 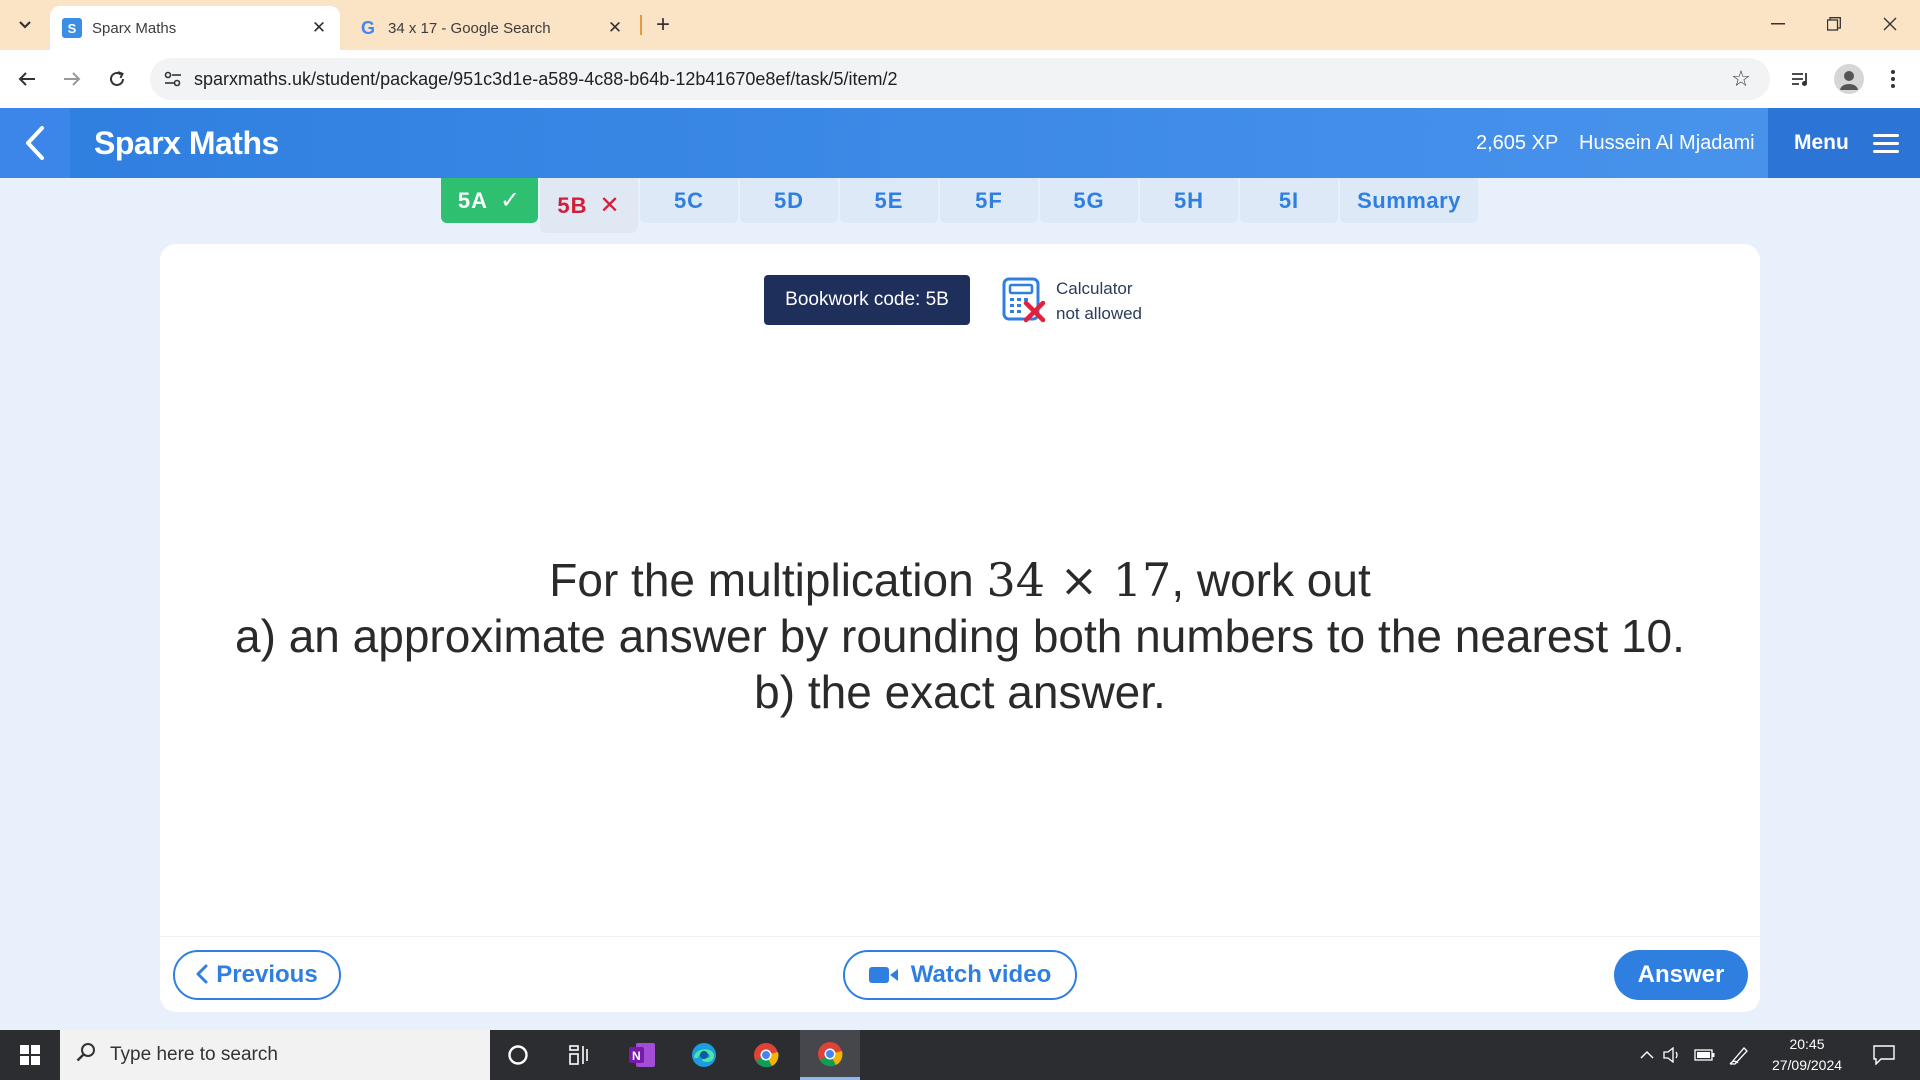 I want to click on task-label: 5C, so click(x=689, y=200).